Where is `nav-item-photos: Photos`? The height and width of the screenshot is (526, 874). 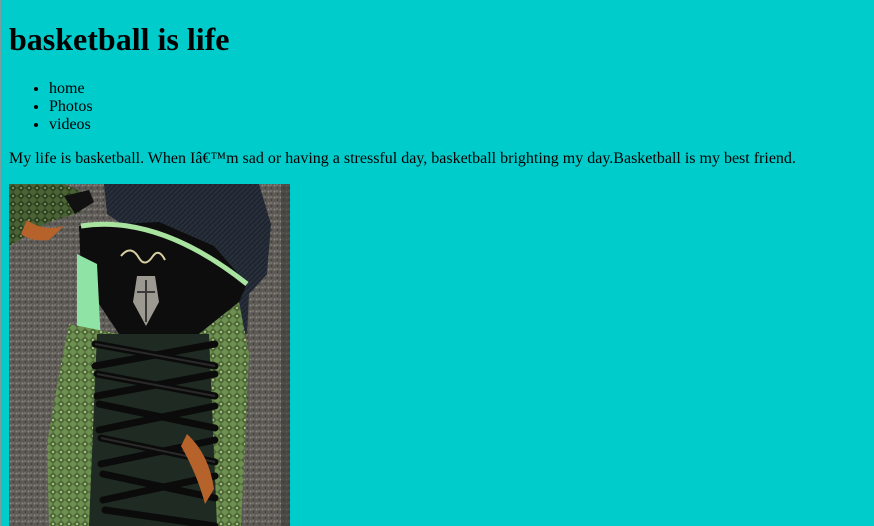 nav-item-photos: Photos is located at coordinates (71, 107).